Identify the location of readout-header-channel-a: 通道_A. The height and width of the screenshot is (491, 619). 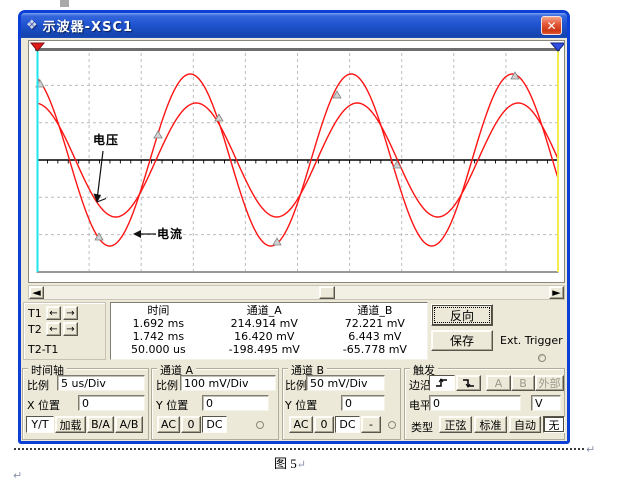
(264, 310).